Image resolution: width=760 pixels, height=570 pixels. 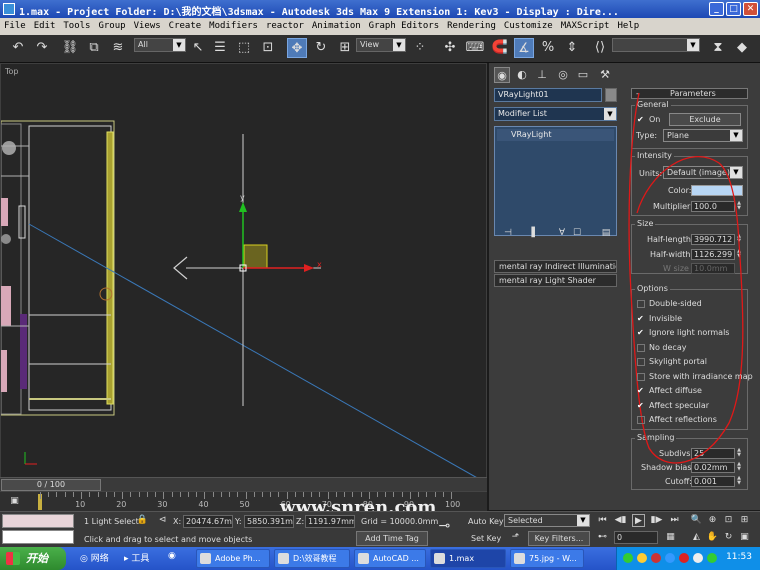 I want to click on select-manipulate-icon: ✣, so click(x=450, y=48).